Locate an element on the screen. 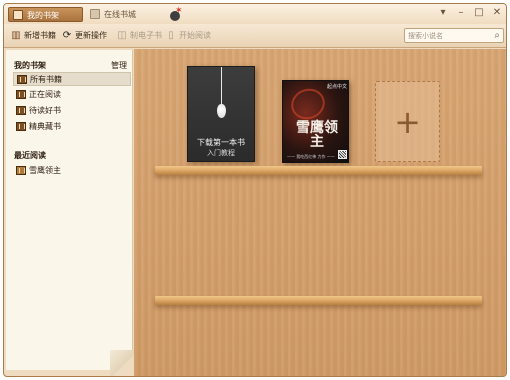 The image size is (510, 380). add-books-button: ▥ 新增书籍 is located at coordinates (33, 36).